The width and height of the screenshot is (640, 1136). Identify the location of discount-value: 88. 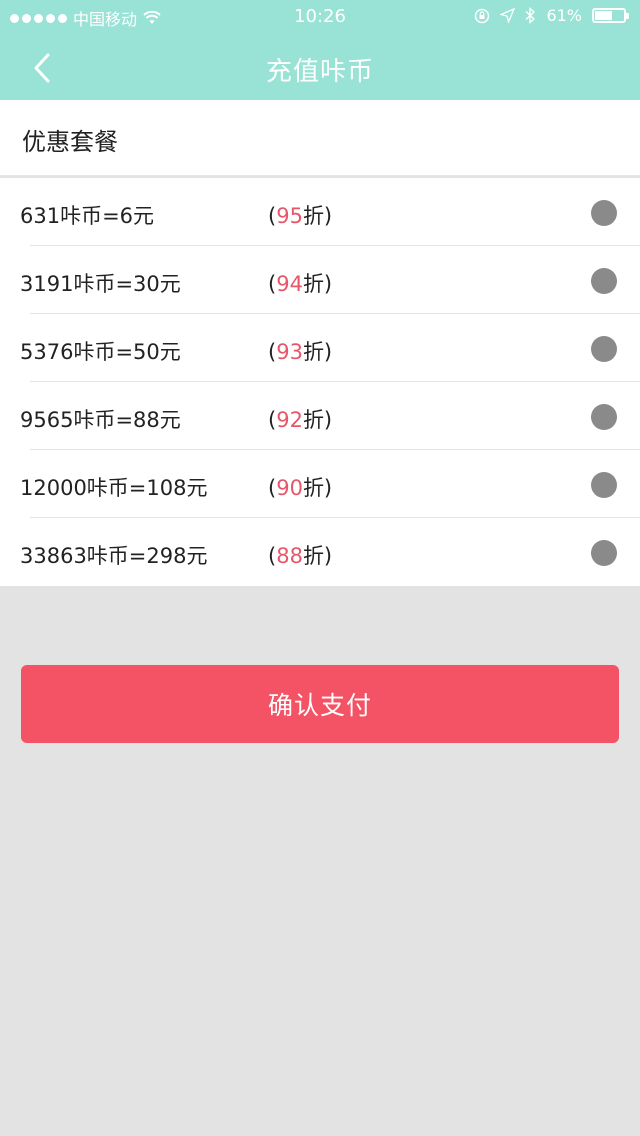
(289, 556).